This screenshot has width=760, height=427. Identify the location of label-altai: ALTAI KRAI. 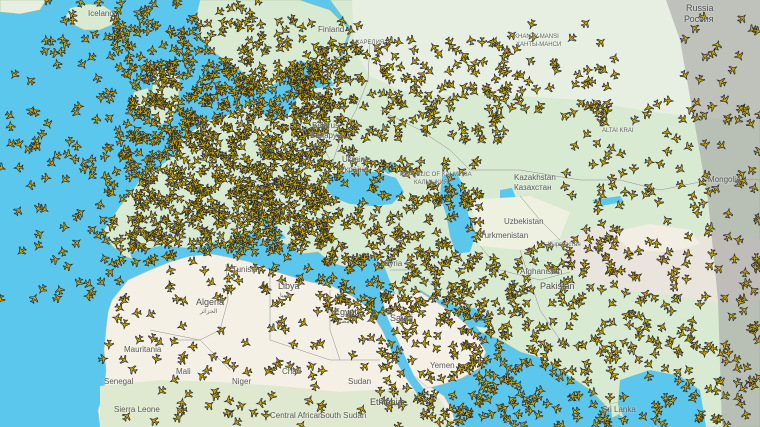
(618, 131).